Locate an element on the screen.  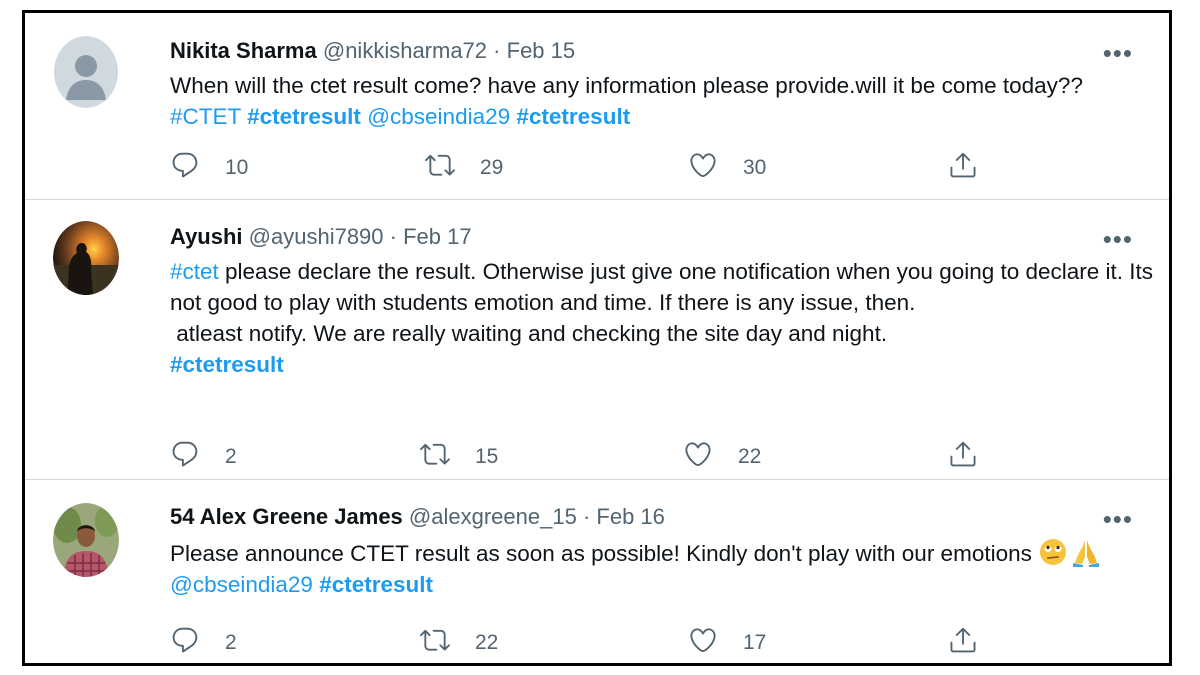
tweet-actions: 2 15 22 is located at coordinates (590, 456).